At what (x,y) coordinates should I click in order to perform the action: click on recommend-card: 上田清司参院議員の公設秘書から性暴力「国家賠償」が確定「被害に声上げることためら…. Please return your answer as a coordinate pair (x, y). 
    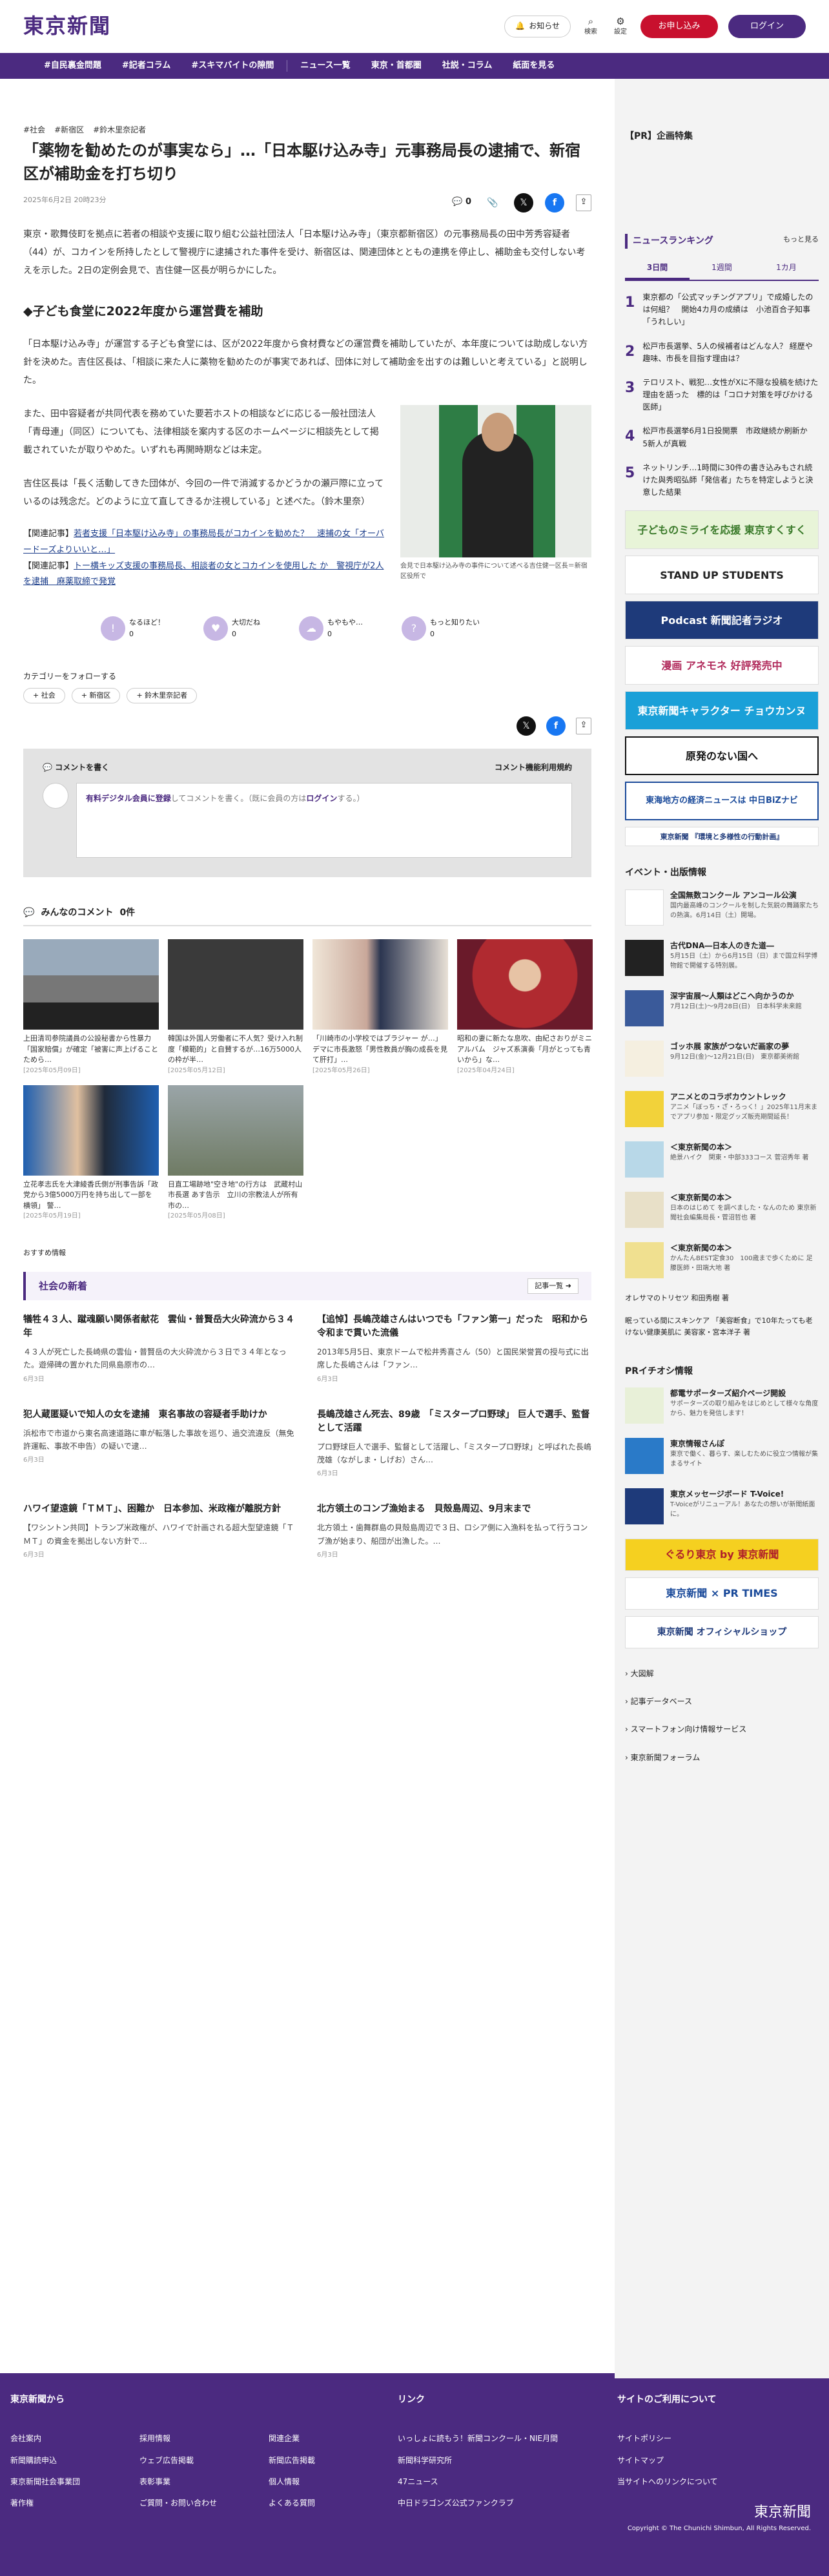
    Looking at the image, I should click on (91, 1007).